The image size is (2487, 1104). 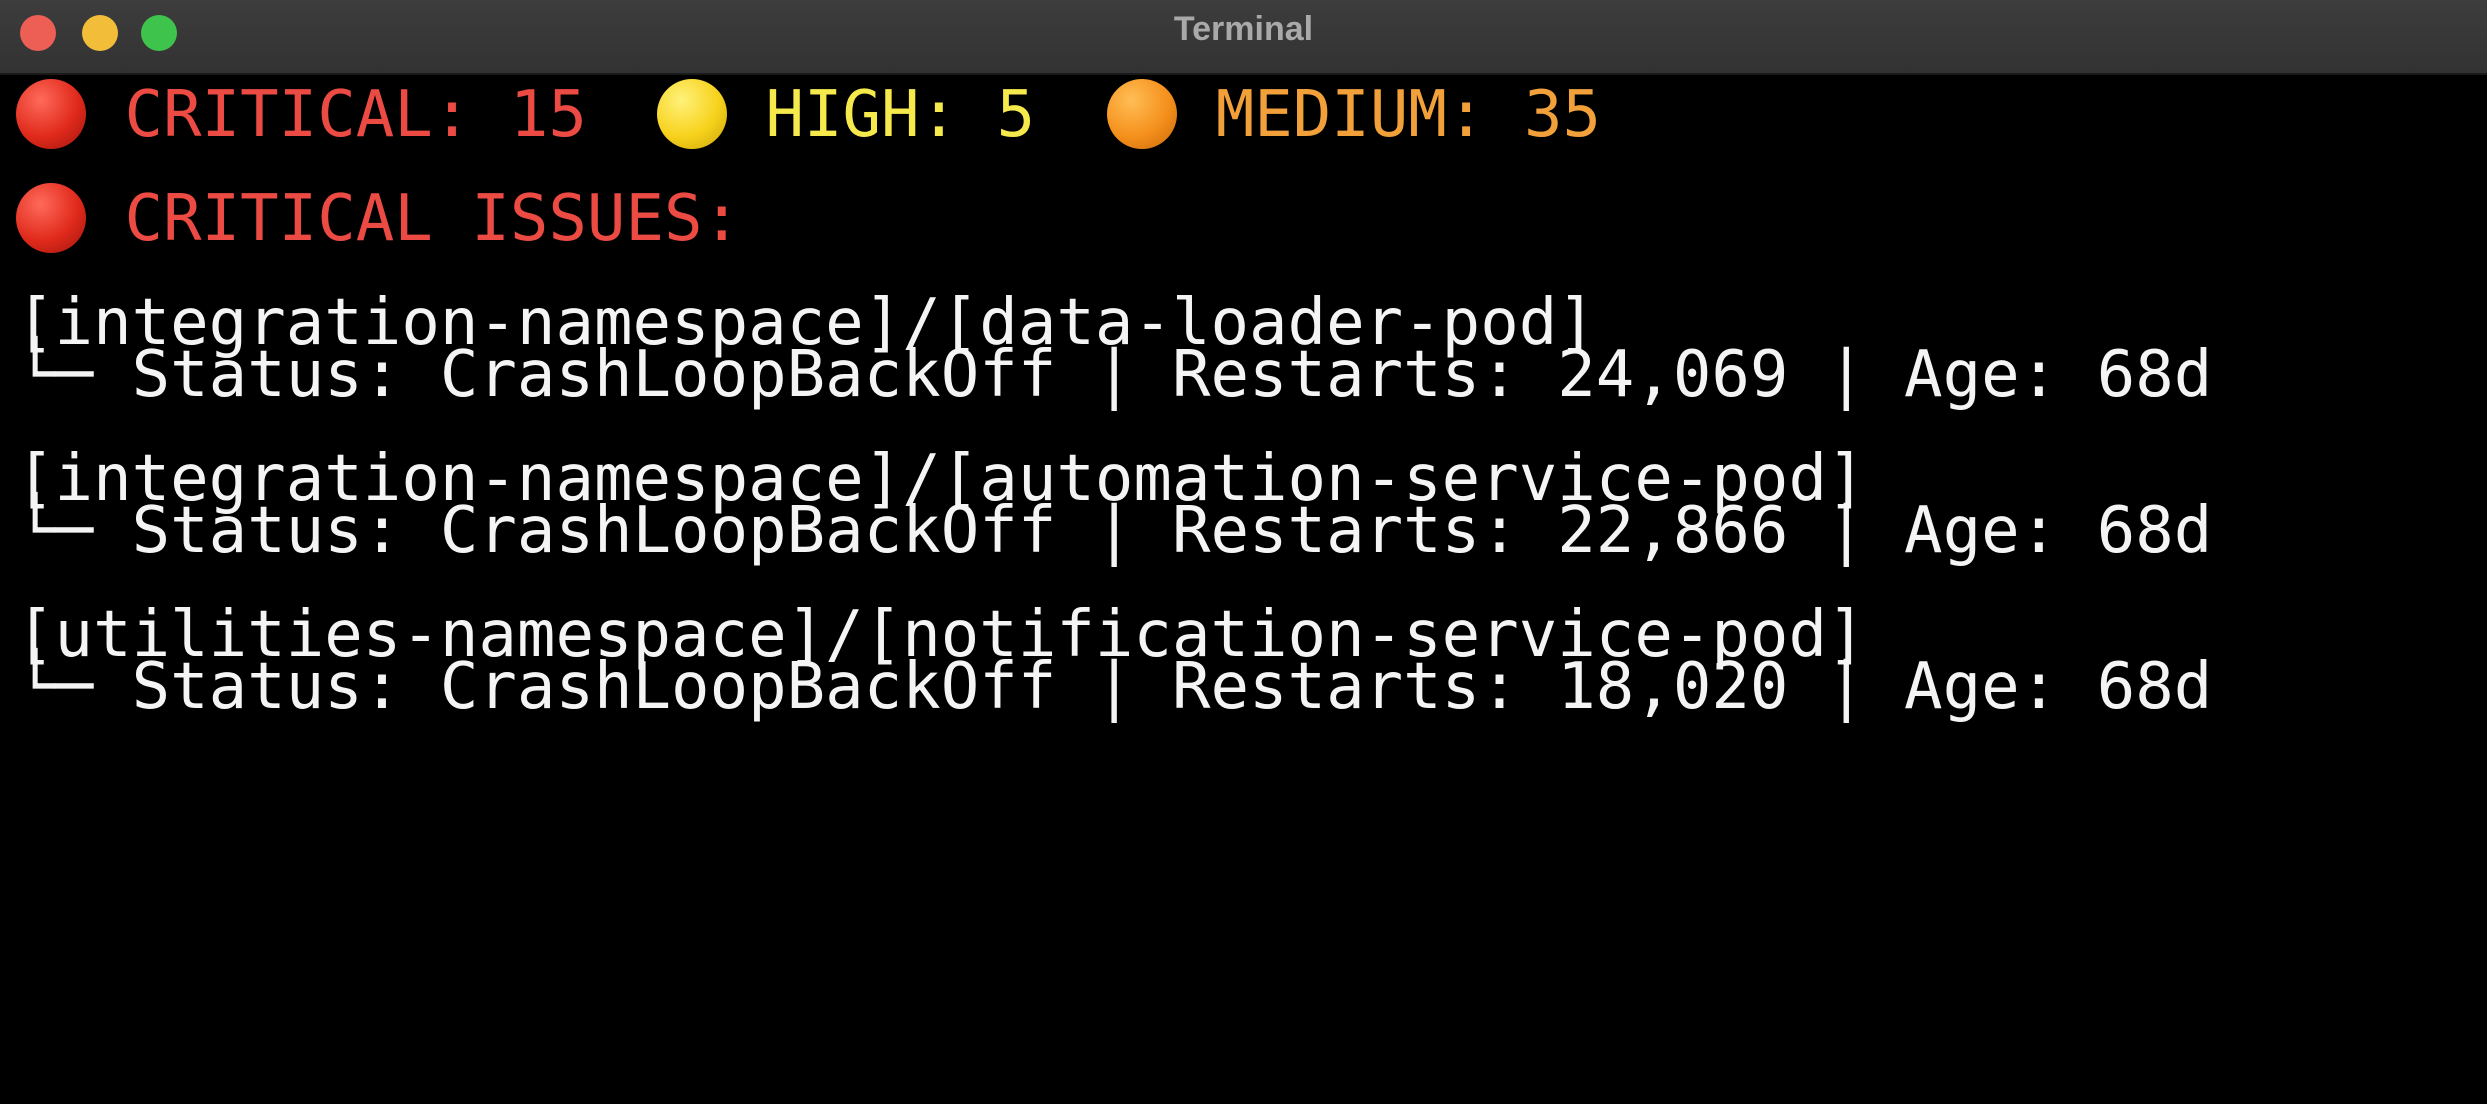 What do you see at coordinates (433, 219) in the screenshot?
I see `critical-issues-heading: CRITICAL ISSUES:` at bounding box center [433, 219].